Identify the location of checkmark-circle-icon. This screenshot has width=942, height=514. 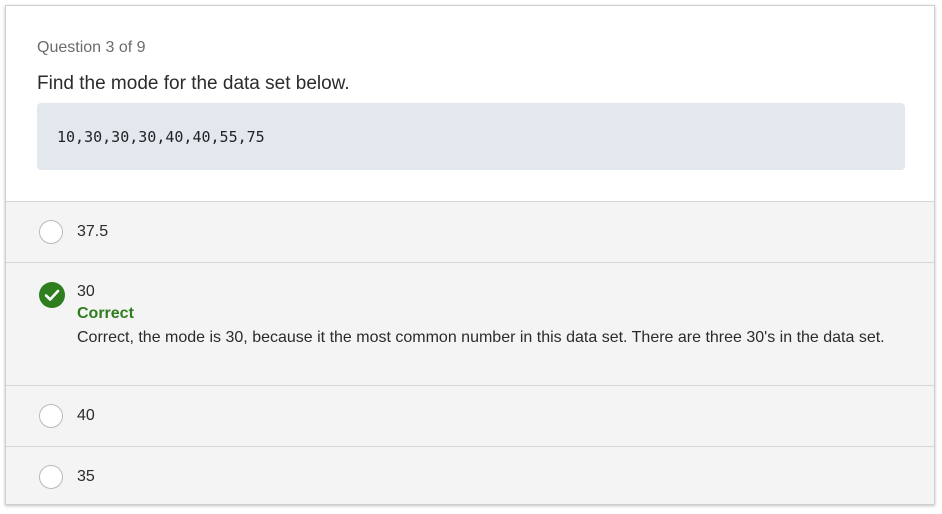
(52, 295).